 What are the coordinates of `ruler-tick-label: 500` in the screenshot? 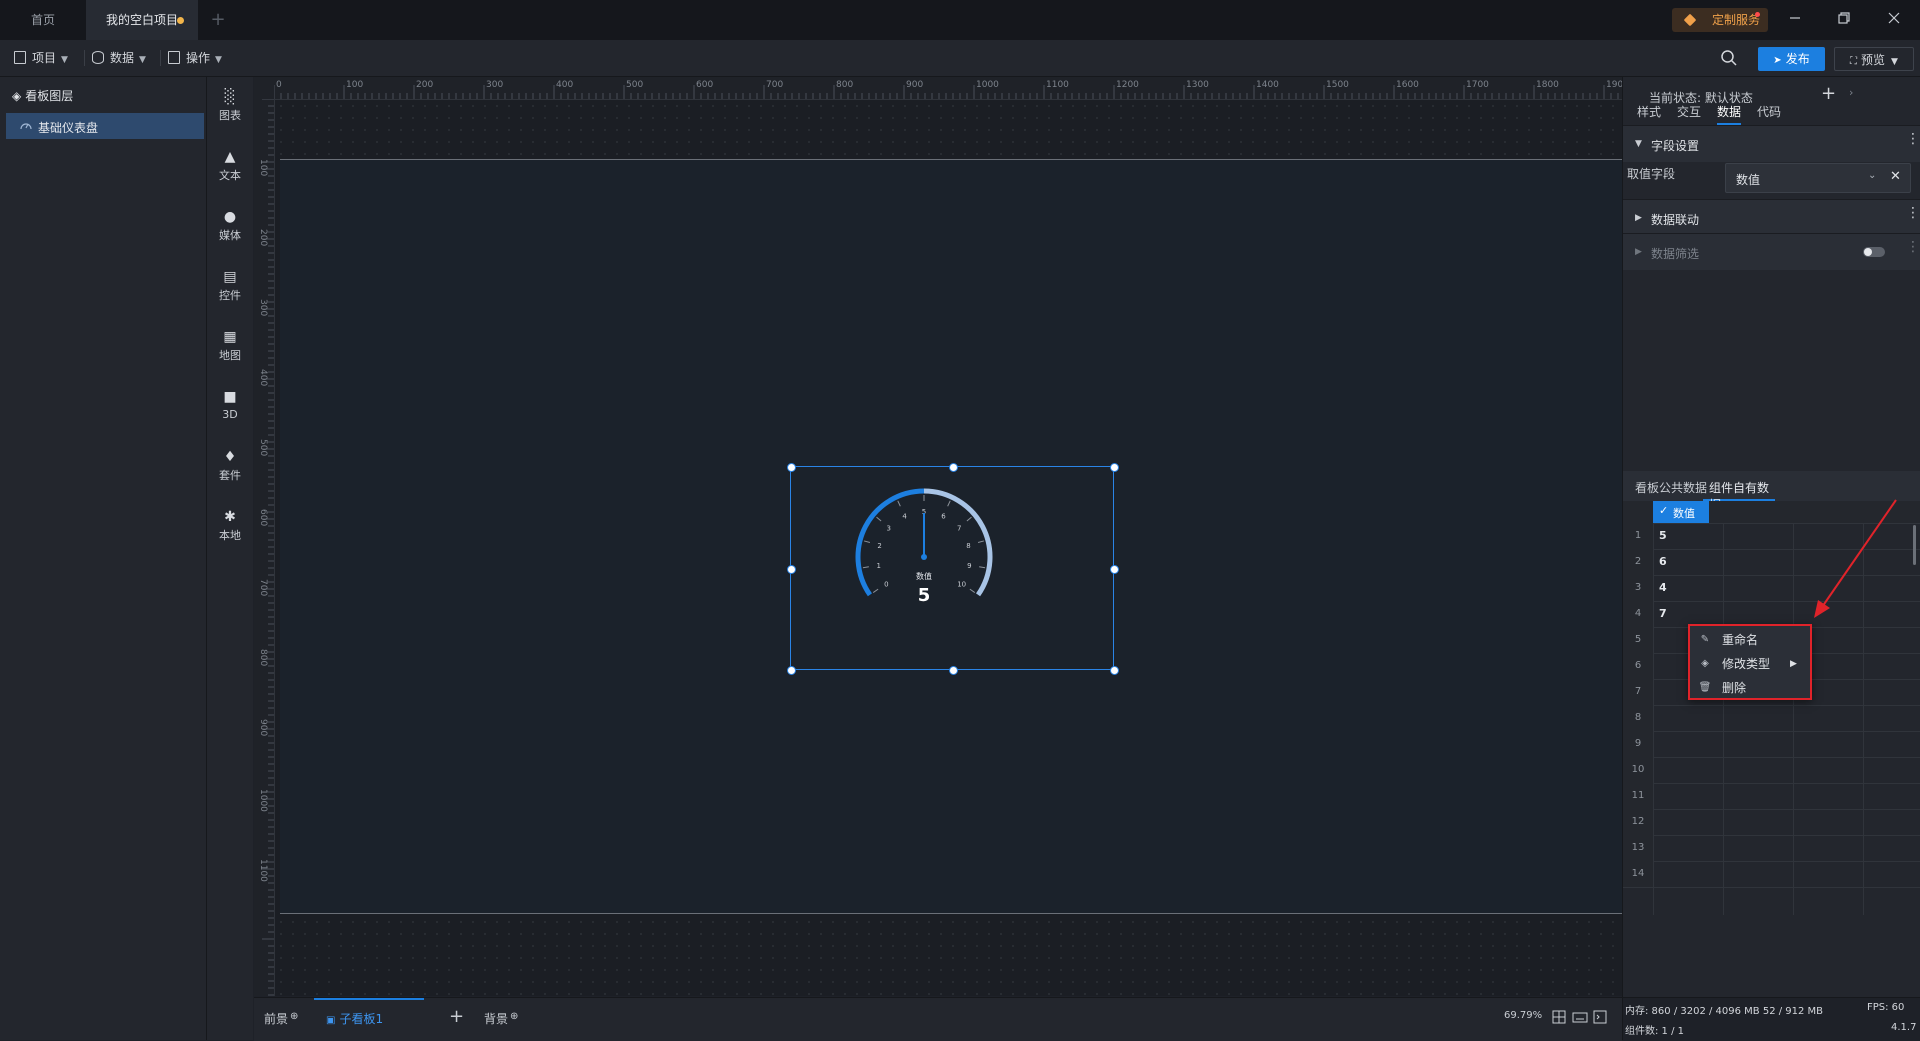 It's located at (635, 85).